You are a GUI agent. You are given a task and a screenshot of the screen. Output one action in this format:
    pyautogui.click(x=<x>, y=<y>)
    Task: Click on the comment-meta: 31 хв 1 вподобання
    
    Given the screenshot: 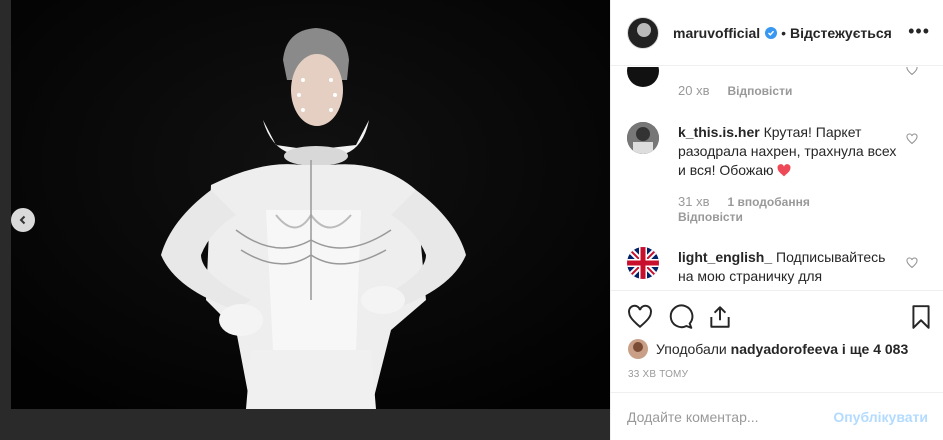 What is the action you would take?
    pyautogui.click(x=744, y=201)
    